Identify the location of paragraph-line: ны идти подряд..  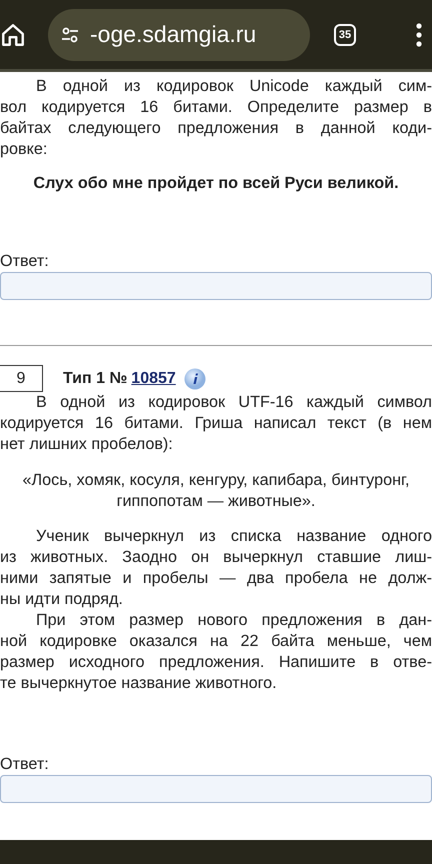
(62, 599).